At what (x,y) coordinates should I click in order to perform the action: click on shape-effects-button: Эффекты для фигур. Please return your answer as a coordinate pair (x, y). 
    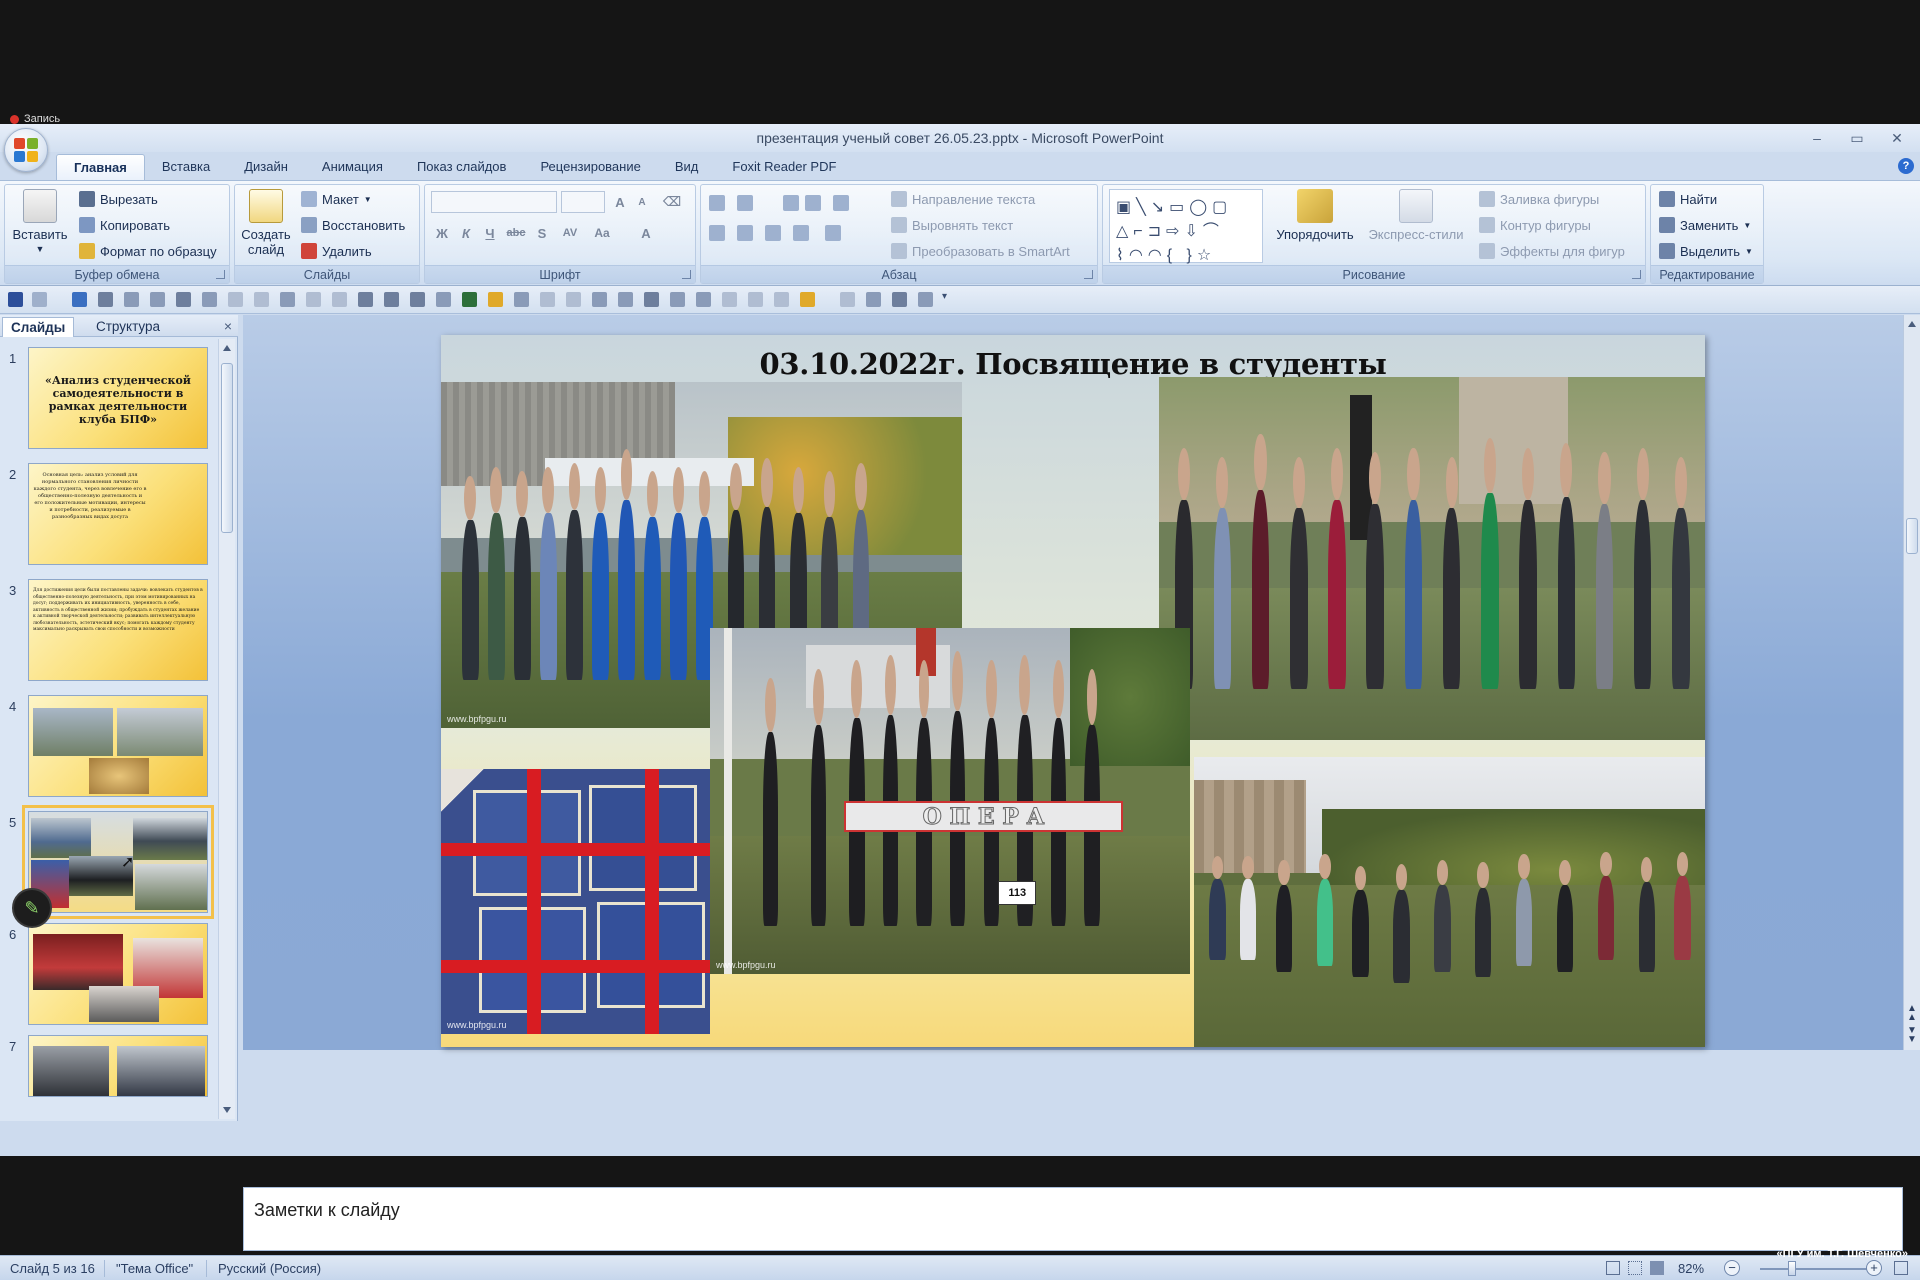
    Looking at the image, I should click on (1552, 251).